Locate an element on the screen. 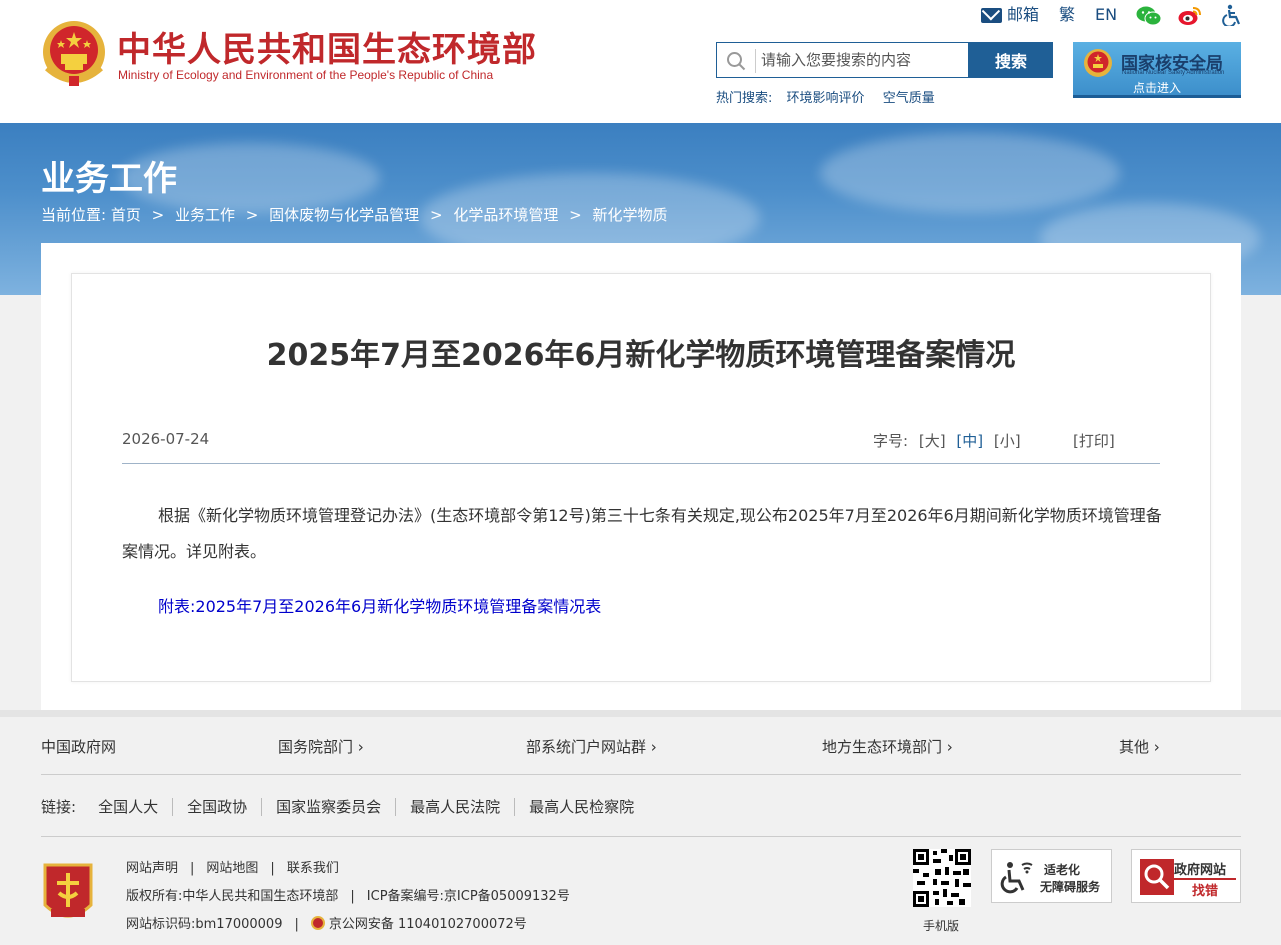 The height and width of the screenshot is (945, 1281). hot-search-item: 环境影响评价 is located at coordinates (826, 98).